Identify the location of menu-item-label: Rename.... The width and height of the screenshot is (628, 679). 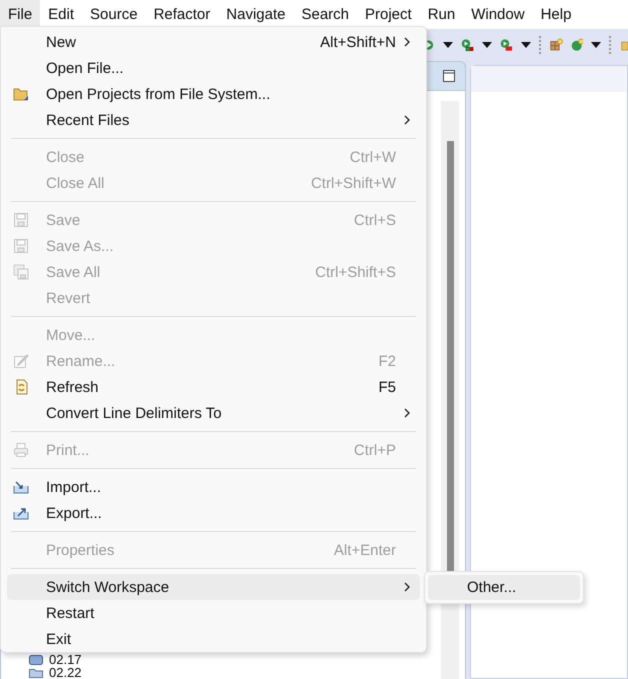
(81, 361).